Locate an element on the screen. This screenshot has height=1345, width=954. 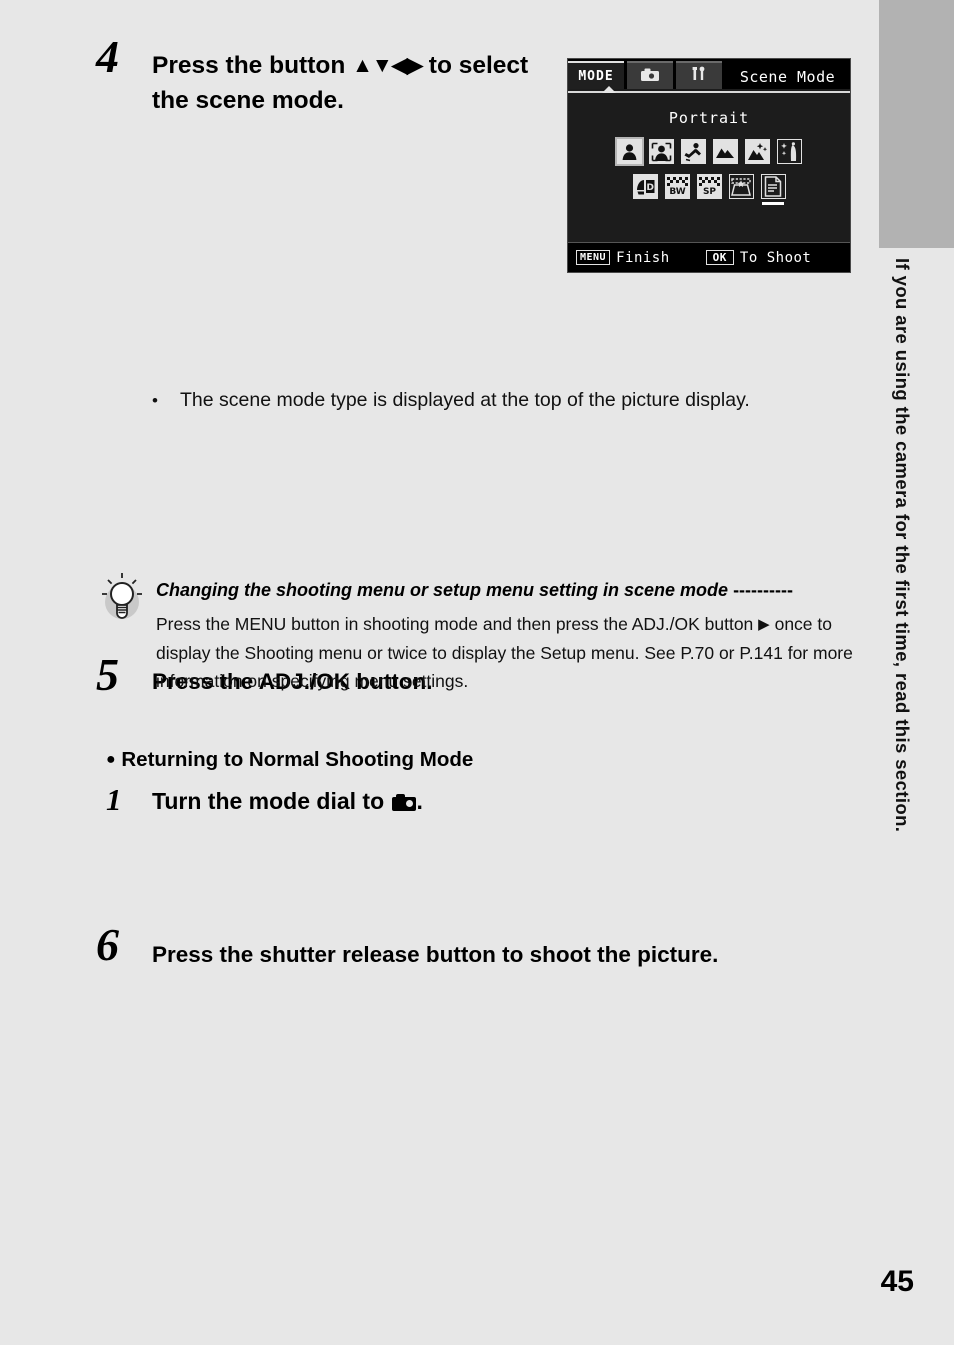
text-mode-icon is located at coordinates (773, 189).